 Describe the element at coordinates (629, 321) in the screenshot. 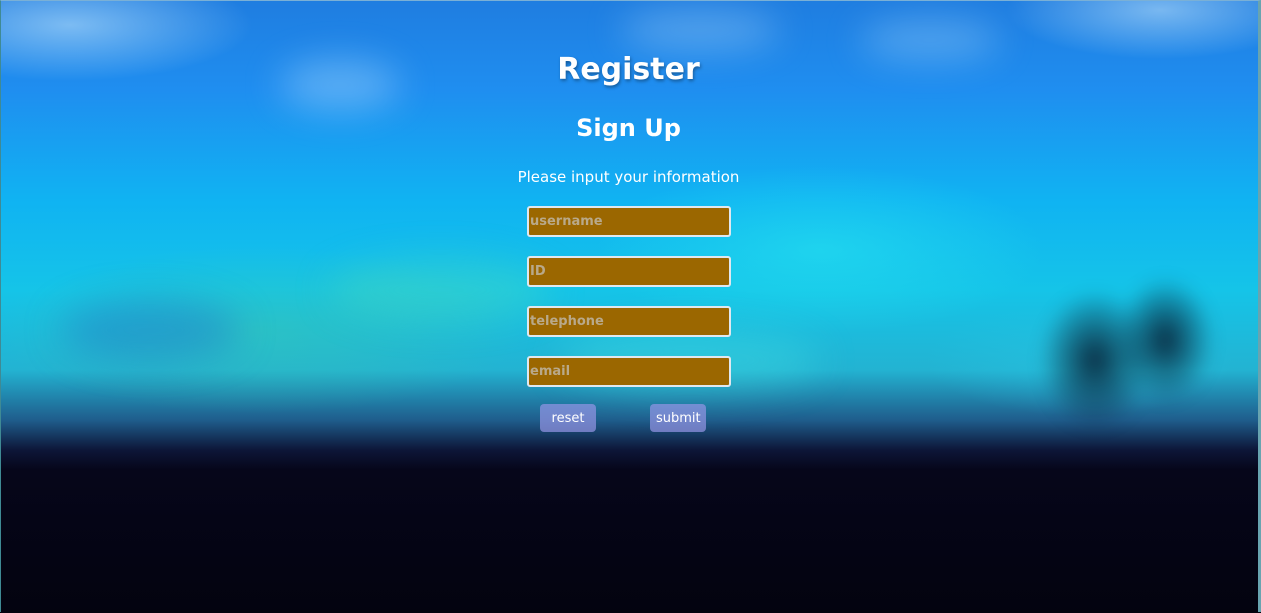

I see `telephone-input` at that location.